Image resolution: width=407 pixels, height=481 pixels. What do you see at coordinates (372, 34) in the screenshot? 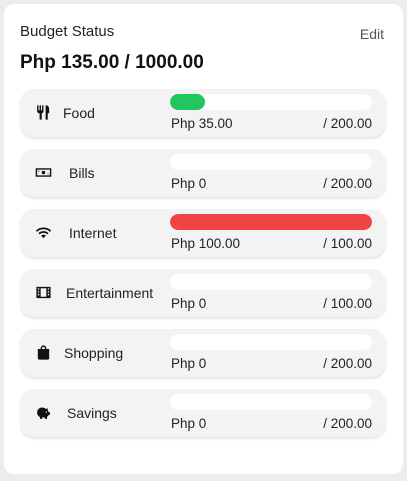
I see `edit-button: Edit` at bounding box center [372, 34].